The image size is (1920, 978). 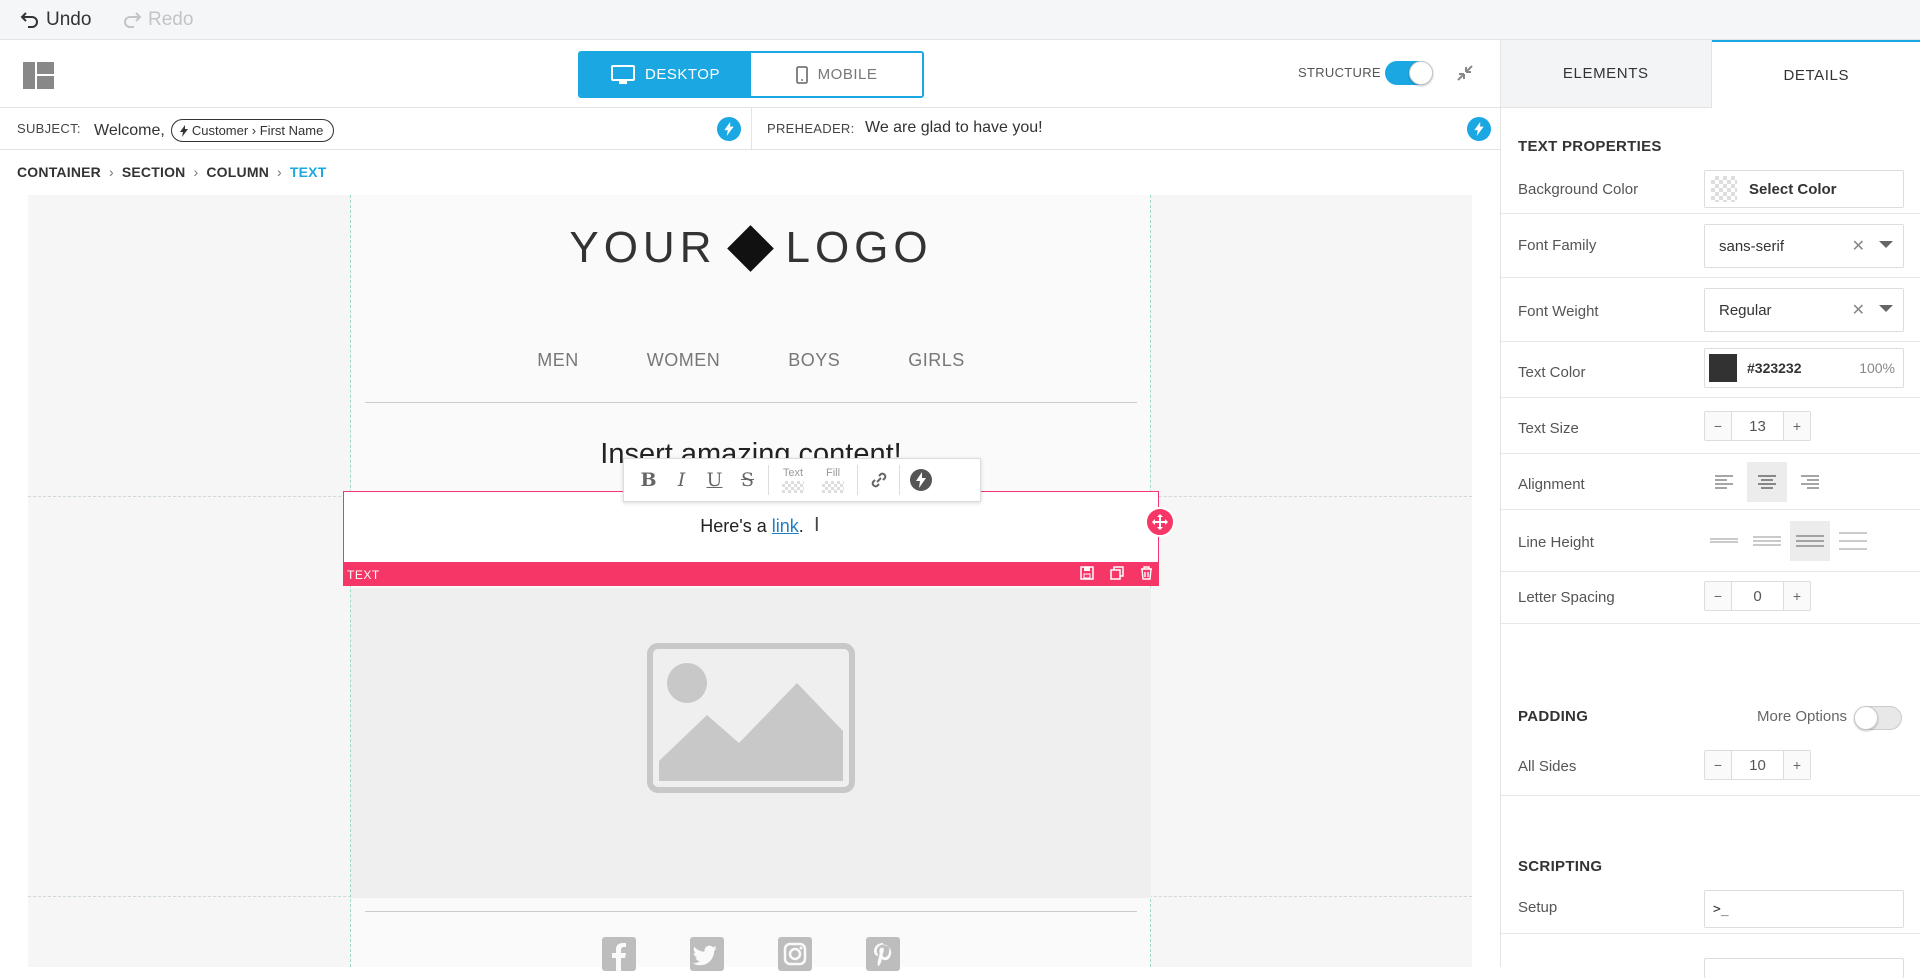 What do you see at coordinates (648, 480) in the screenshot?
I see `bold-button: B` at bounding box center [648, 480].